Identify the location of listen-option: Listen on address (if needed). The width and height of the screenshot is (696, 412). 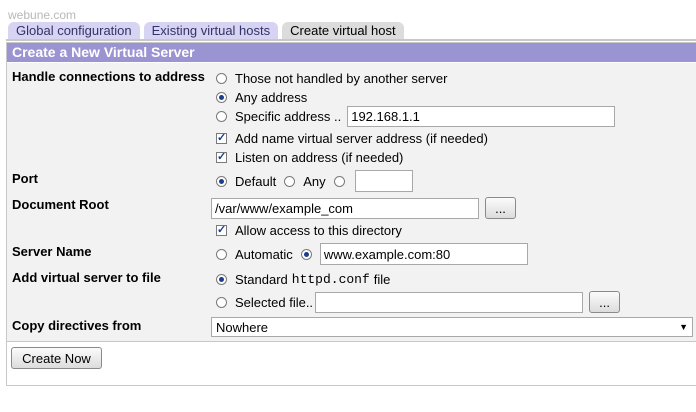
(309, 157).